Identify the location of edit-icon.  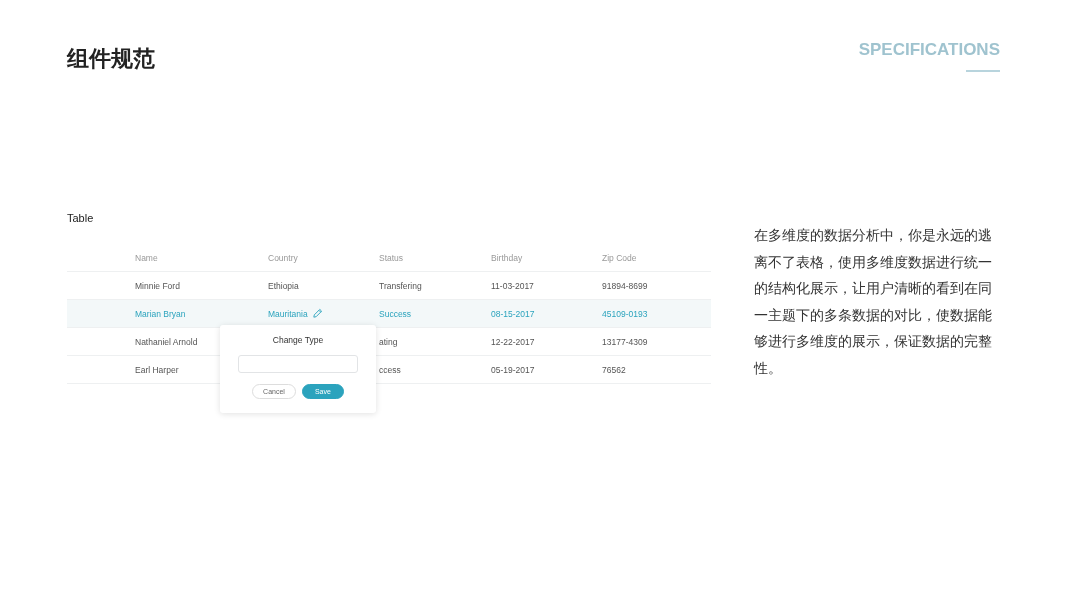
(317, 313).